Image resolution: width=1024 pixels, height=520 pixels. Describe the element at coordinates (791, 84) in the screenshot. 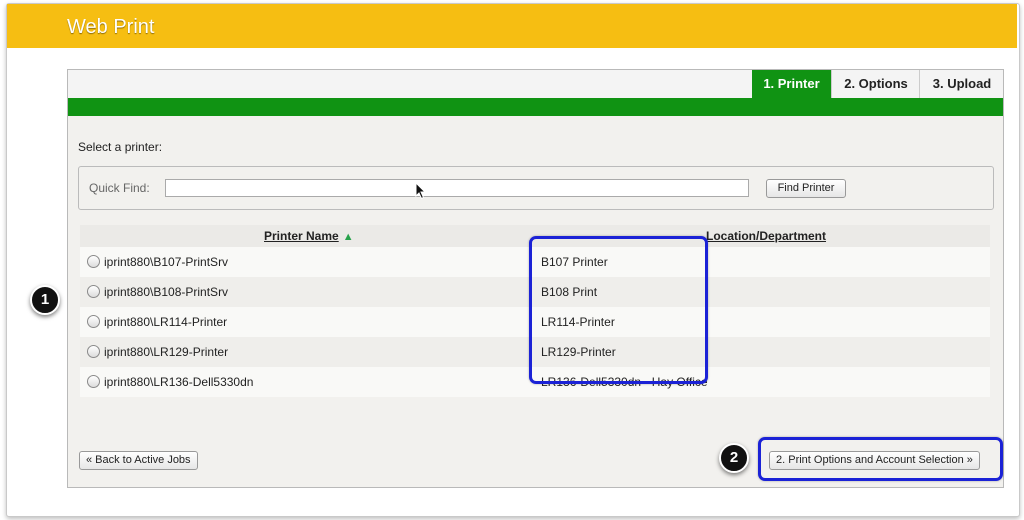

I see `tab-printer: 1. Printer` at that location.